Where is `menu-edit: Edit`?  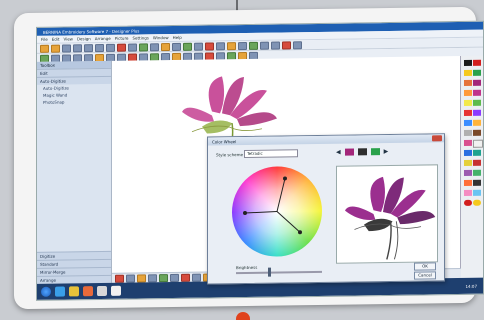 menu-edit: Edit is located at coordinates (56, 39).